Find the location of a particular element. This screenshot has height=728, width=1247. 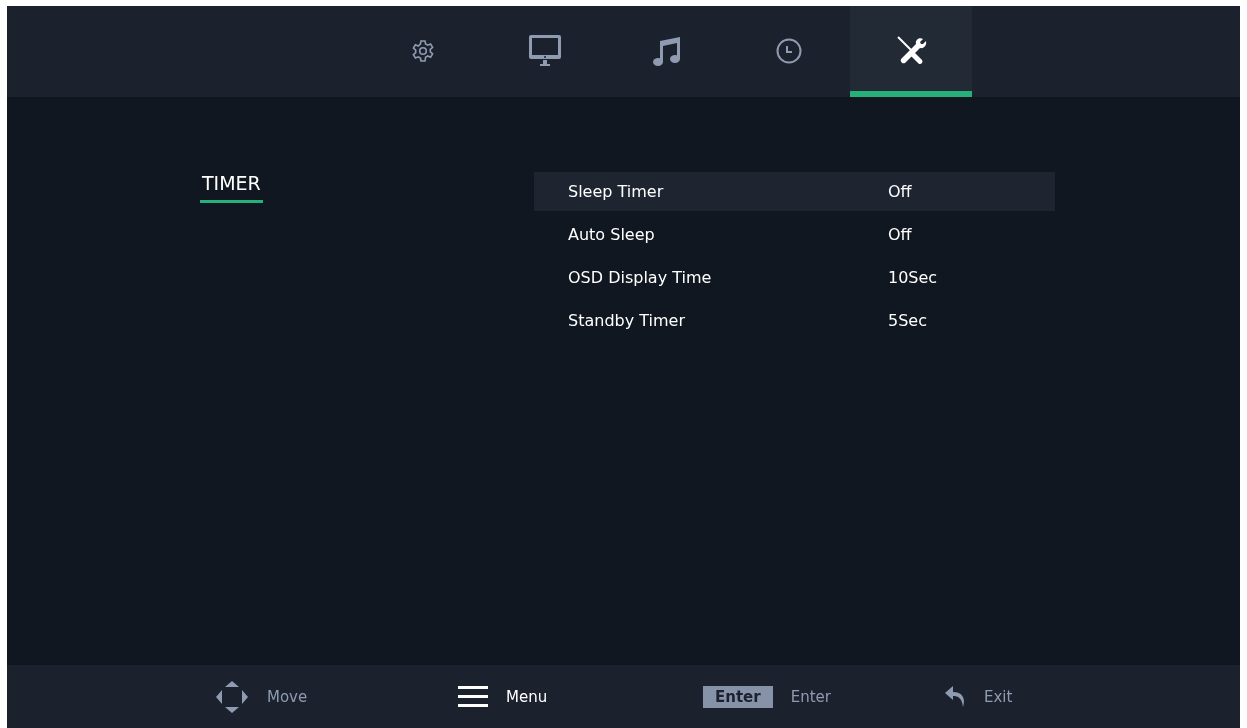

hint-label: Exit is located at coordinates (998, 696).